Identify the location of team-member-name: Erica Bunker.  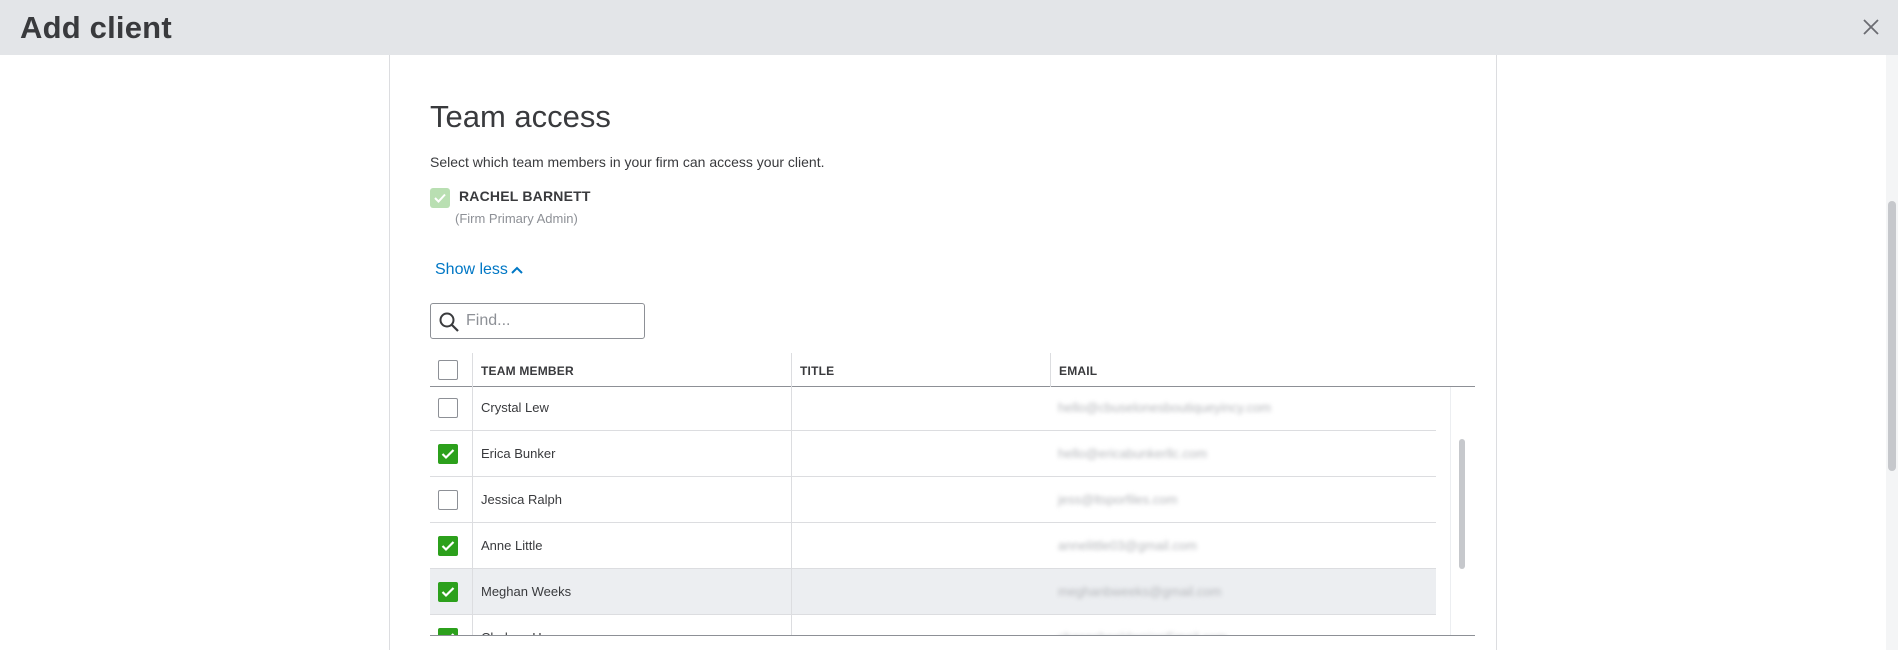
(631, 454).